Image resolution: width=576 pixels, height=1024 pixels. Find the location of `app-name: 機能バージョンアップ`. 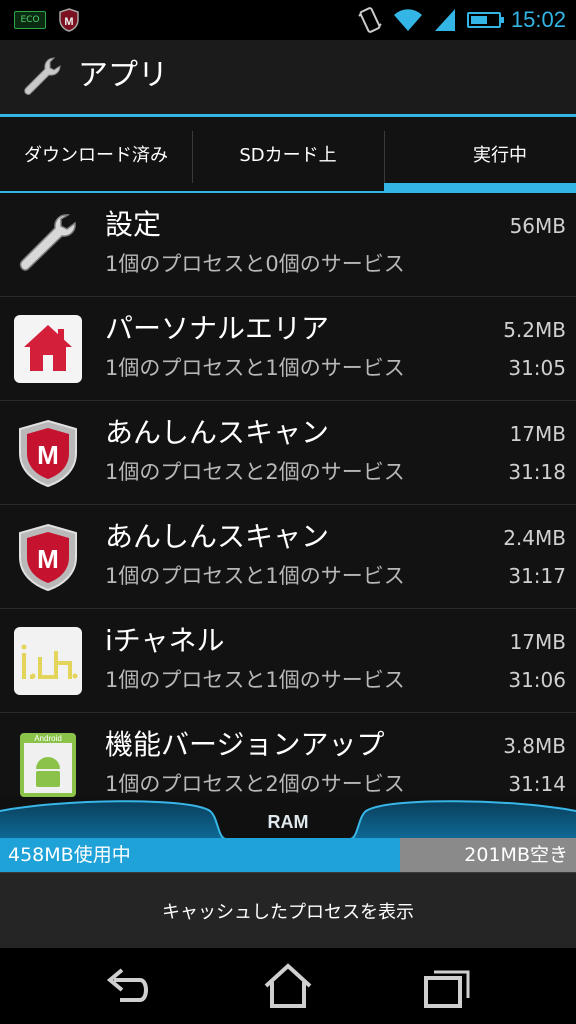

app-name: 機能バージョンアップ is located at coordinates (245, 744).